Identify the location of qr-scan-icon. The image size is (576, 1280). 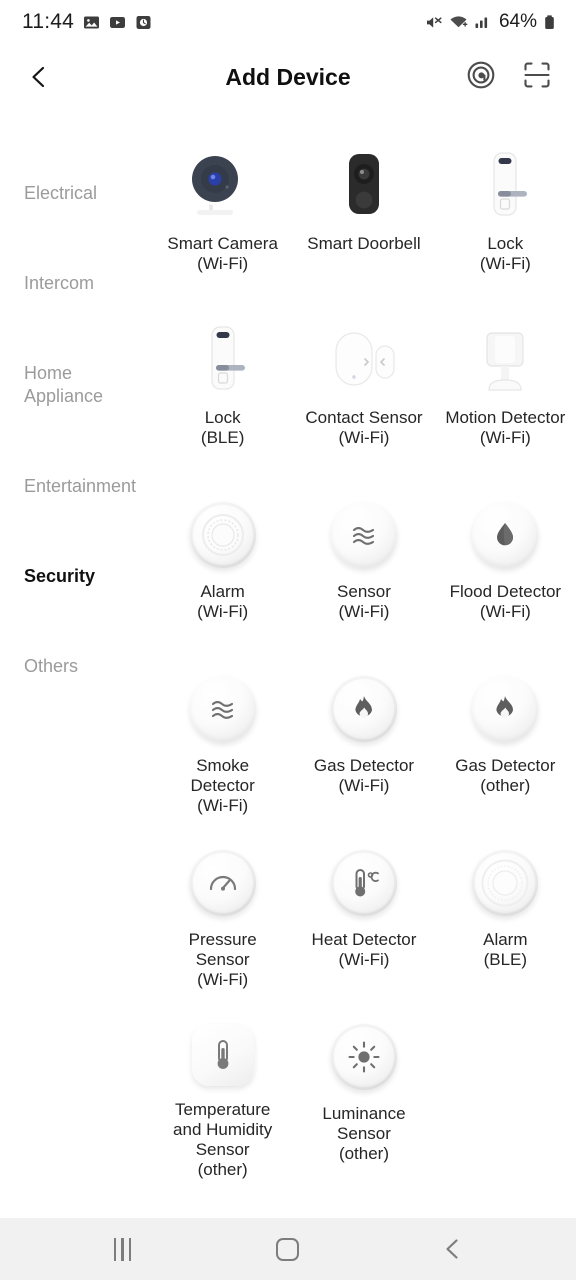
(537, 74).